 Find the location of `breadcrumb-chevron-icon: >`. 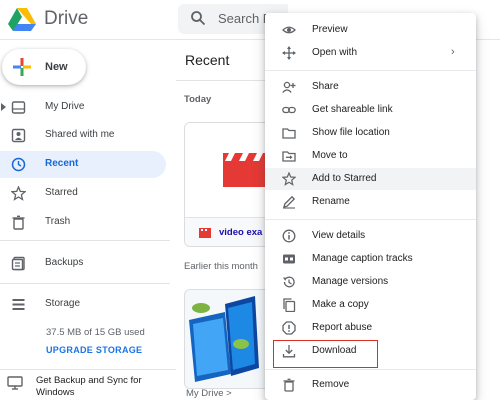

breadcrumb-chevron-icon: > is located at coordinates (229, 393).